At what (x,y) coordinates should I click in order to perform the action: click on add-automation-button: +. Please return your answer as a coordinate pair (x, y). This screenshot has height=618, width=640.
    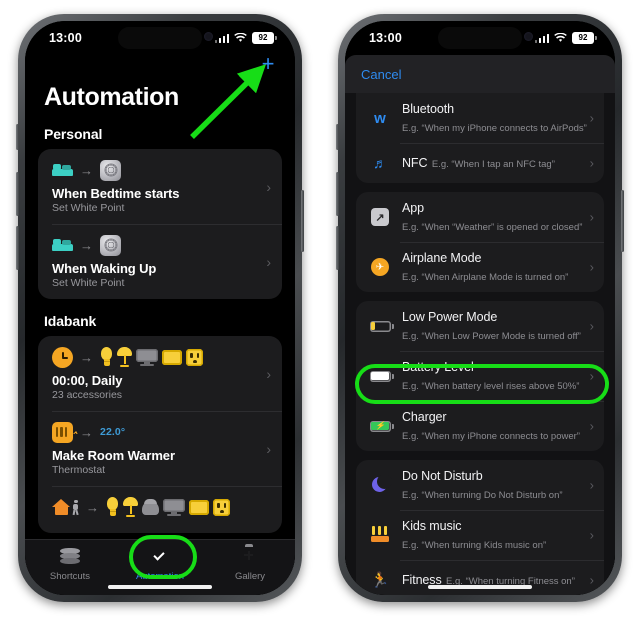
    Looking at the image, I should click on (268, 64).